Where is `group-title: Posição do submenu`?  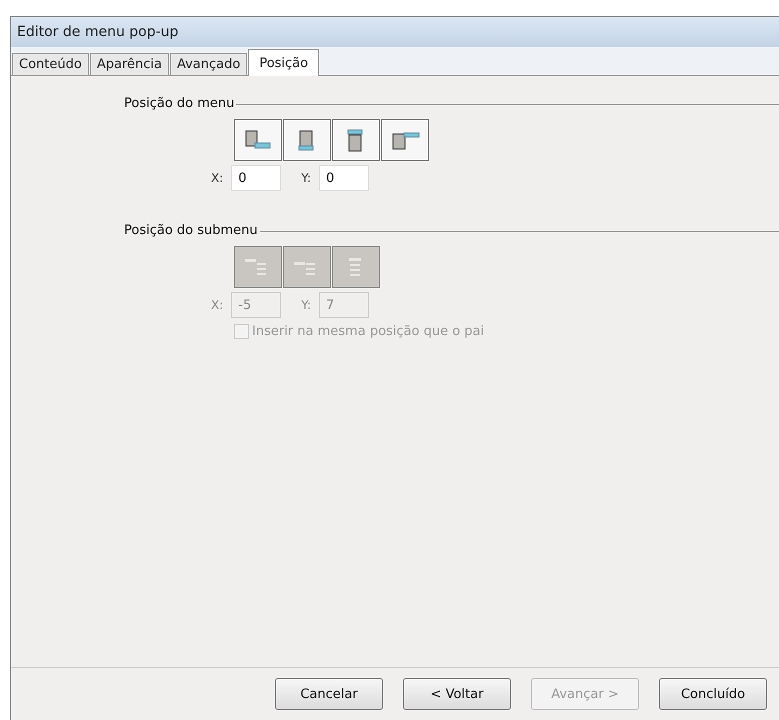
group-title: Posição do submenu is located at coordinates (191, 230).